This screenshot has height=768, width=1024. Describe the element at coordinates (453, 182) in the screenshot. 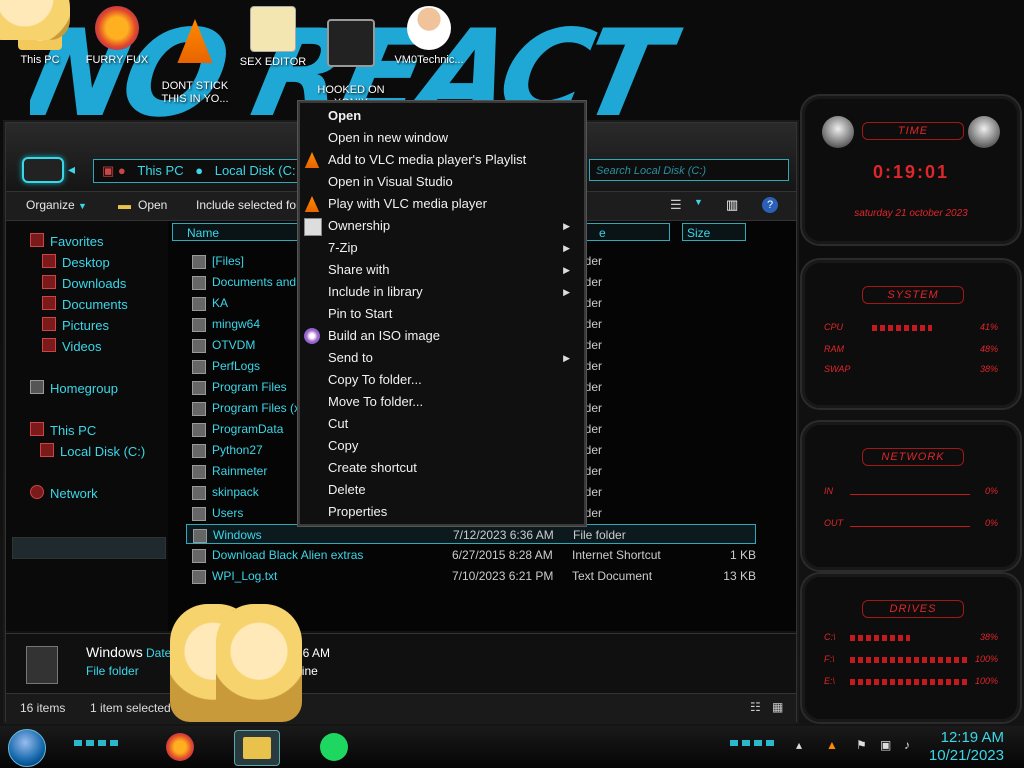

I see `context-menu-item-open-in-visual-studio: Open in Visual Studio` at that location.